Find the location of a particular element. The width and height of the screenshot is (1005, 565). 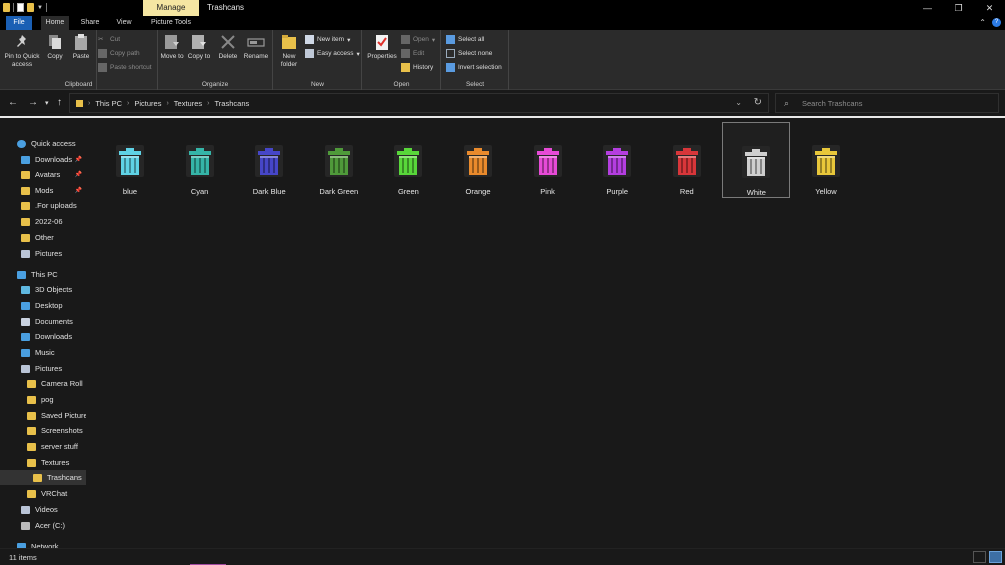

breadcrumb-trashcans: Trashcans is located at coordinates (232, 103).